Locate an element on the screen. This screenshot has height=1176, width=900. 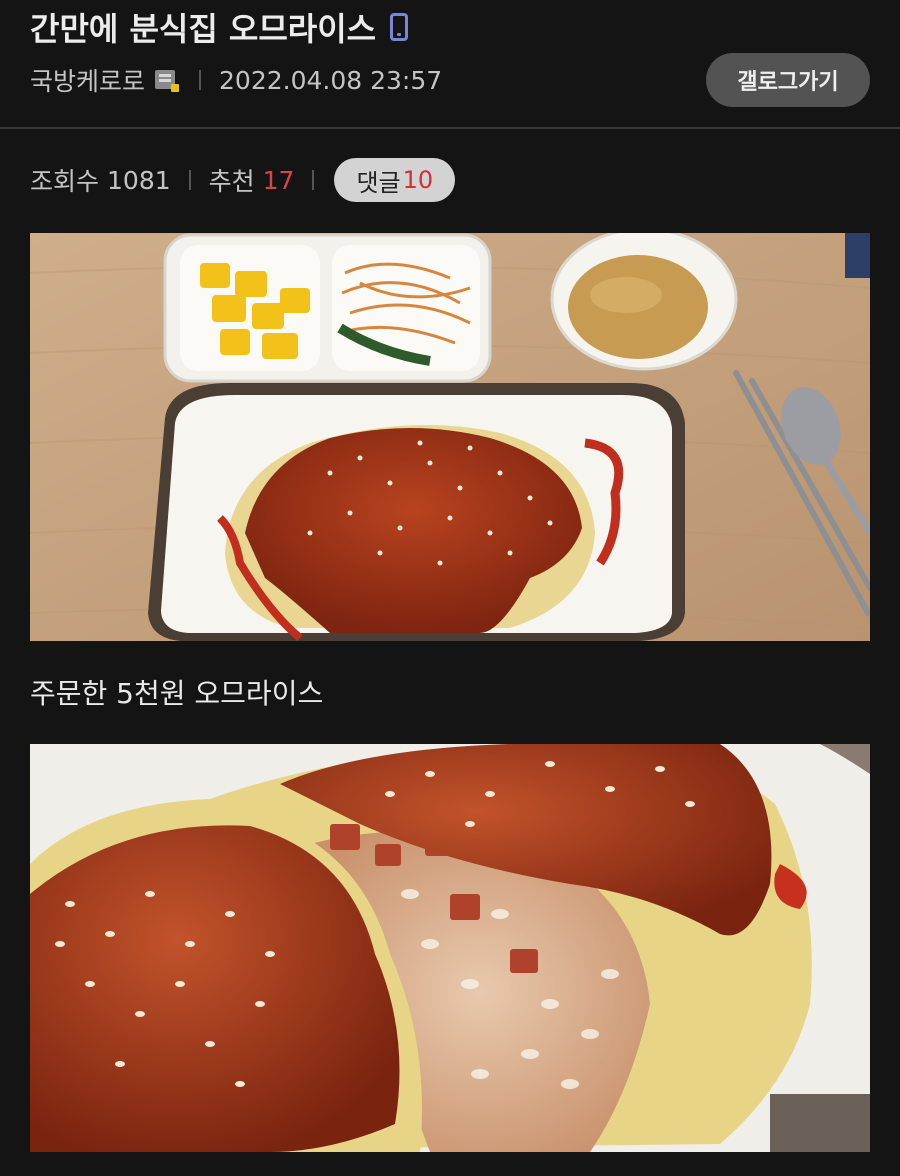
views-label: 조회수 is located at coordinates (65, 181).